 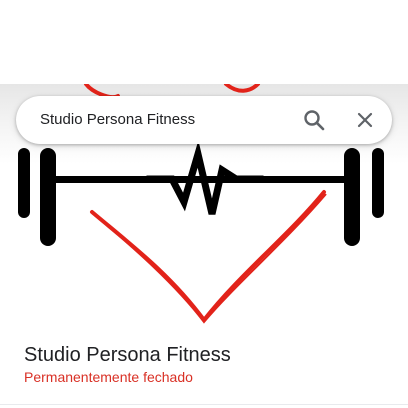 What do you see at coordinates (378, 183) in the screenshot?
I see `right-outer-plate` at bounding box center [378, 183].